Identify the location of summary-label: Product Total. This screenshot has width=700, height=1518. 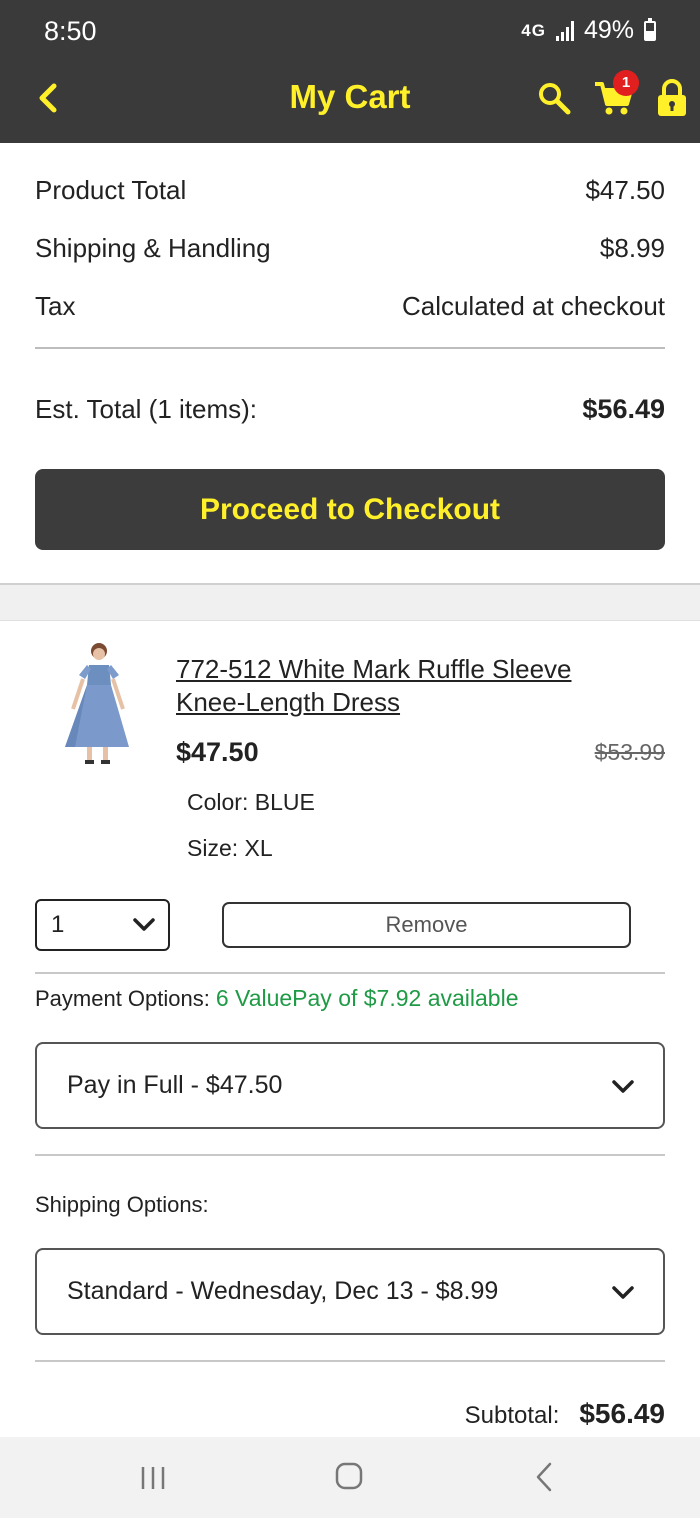
(111, 189).